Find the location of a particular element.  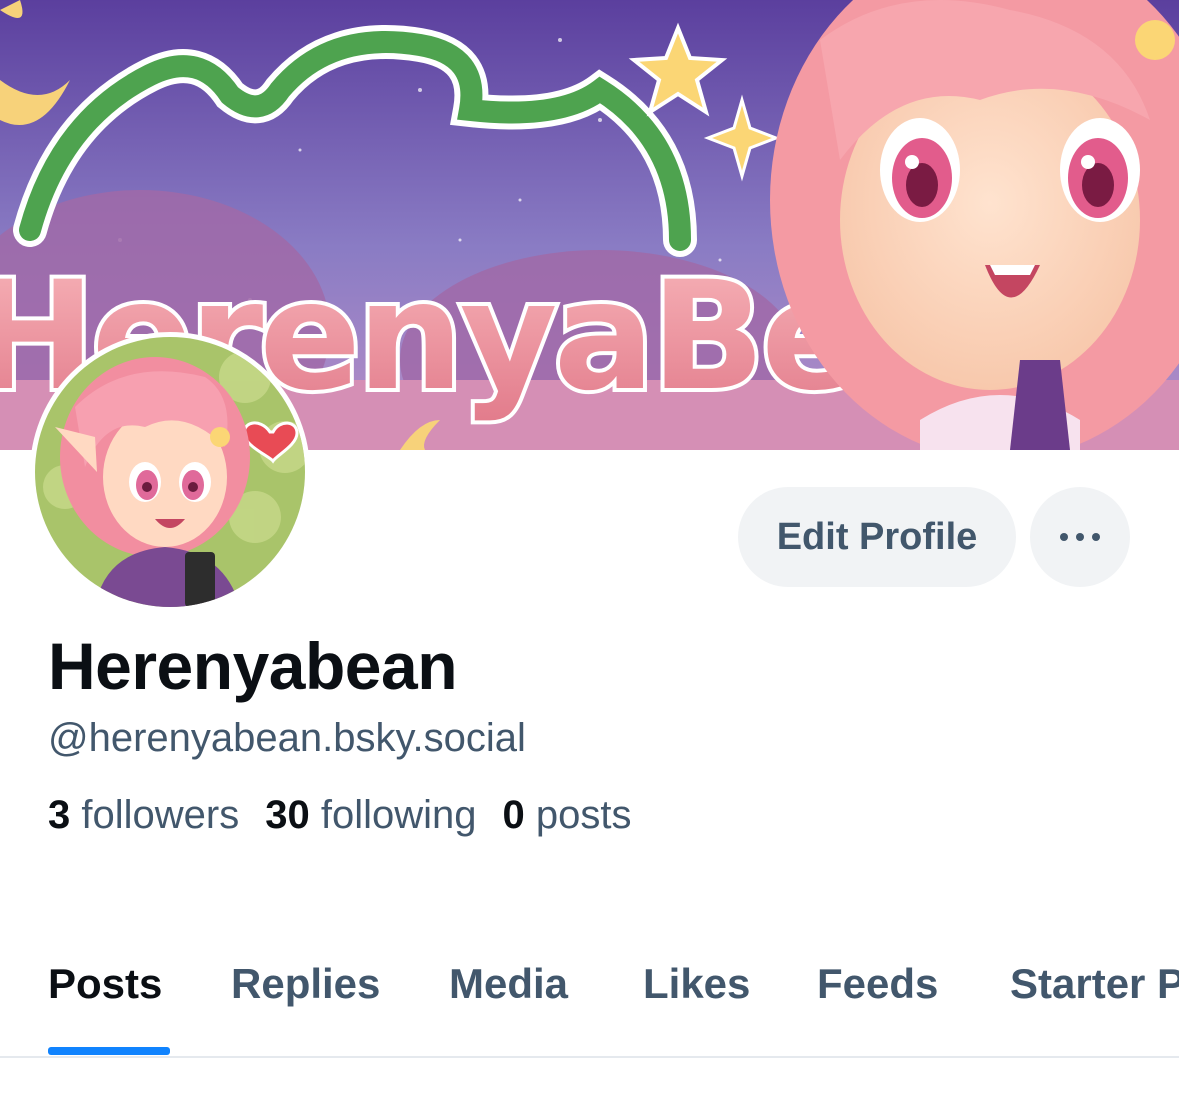

tab-media: Media is located at coordinates (508, 984).